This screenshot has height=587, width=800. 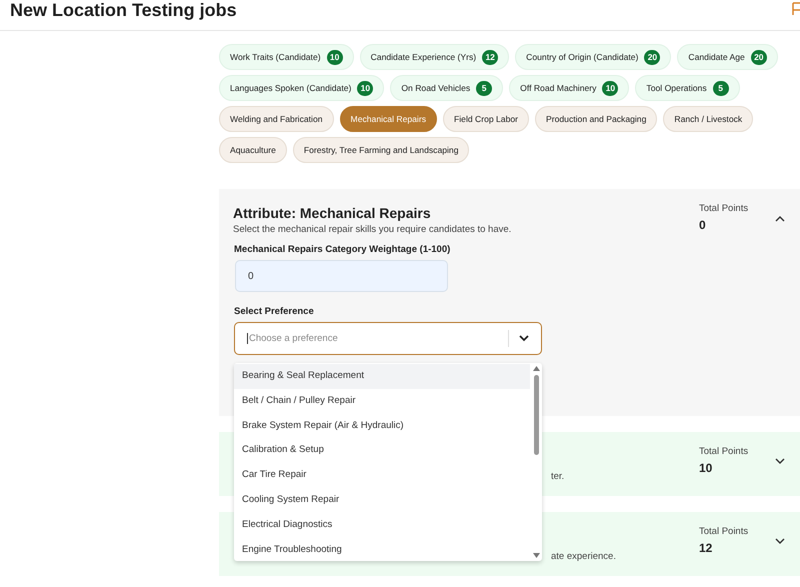 I want to click on option-item: Belt / Chain / Pulley Repair, so click(x=382, y=401).